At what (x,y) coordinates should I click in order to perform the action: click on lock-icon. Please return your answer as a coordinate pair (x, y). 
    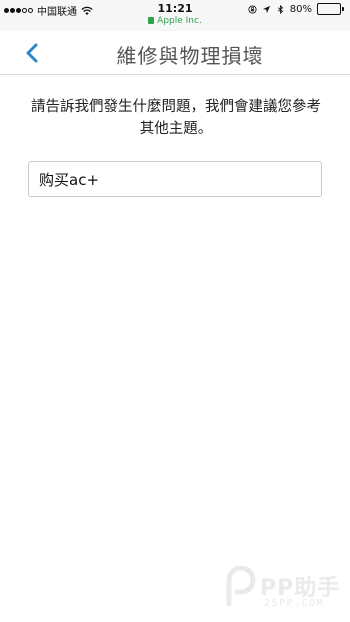
    Looking at the image, I should click on (151, 20).